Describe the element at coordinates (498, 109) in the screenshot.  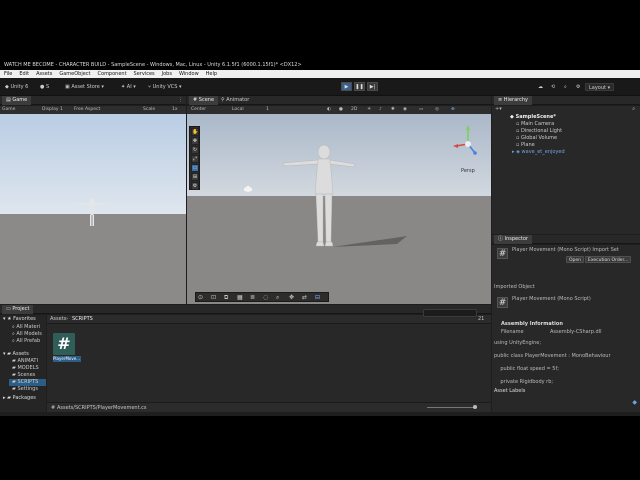
I see `add-icon: +▾` at that location.